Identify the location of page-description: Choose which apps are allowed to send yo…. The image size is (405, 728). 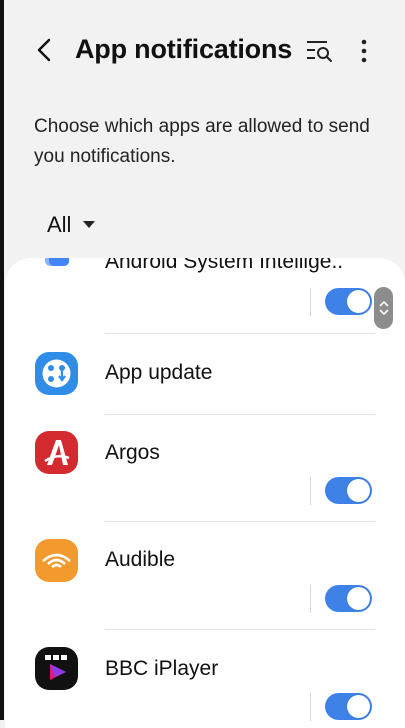
(202, 141).